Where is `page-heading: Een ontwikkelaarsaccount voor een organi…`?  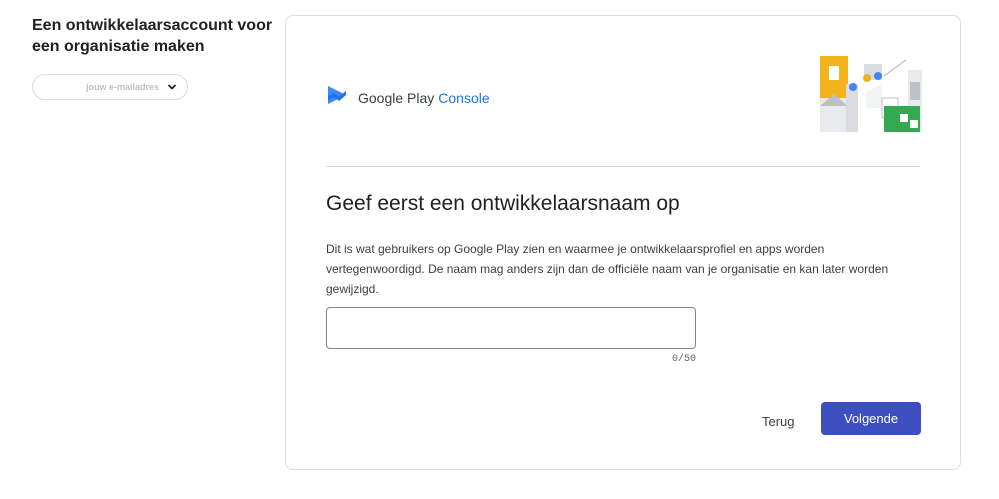
page-heading: Een ontwikkelaarsaccount voor een organi… is located at coordinates (152, 36).